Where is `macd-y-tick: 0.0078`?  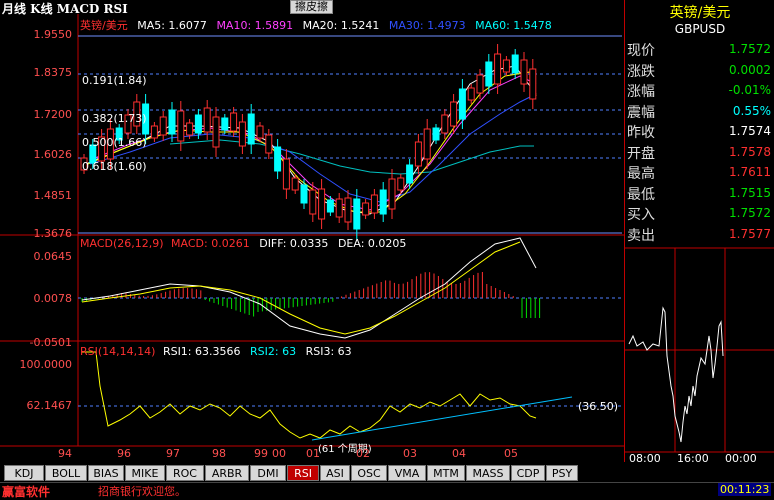
macd-y-tick: 0.0078 is located at coordinates (53, 298).